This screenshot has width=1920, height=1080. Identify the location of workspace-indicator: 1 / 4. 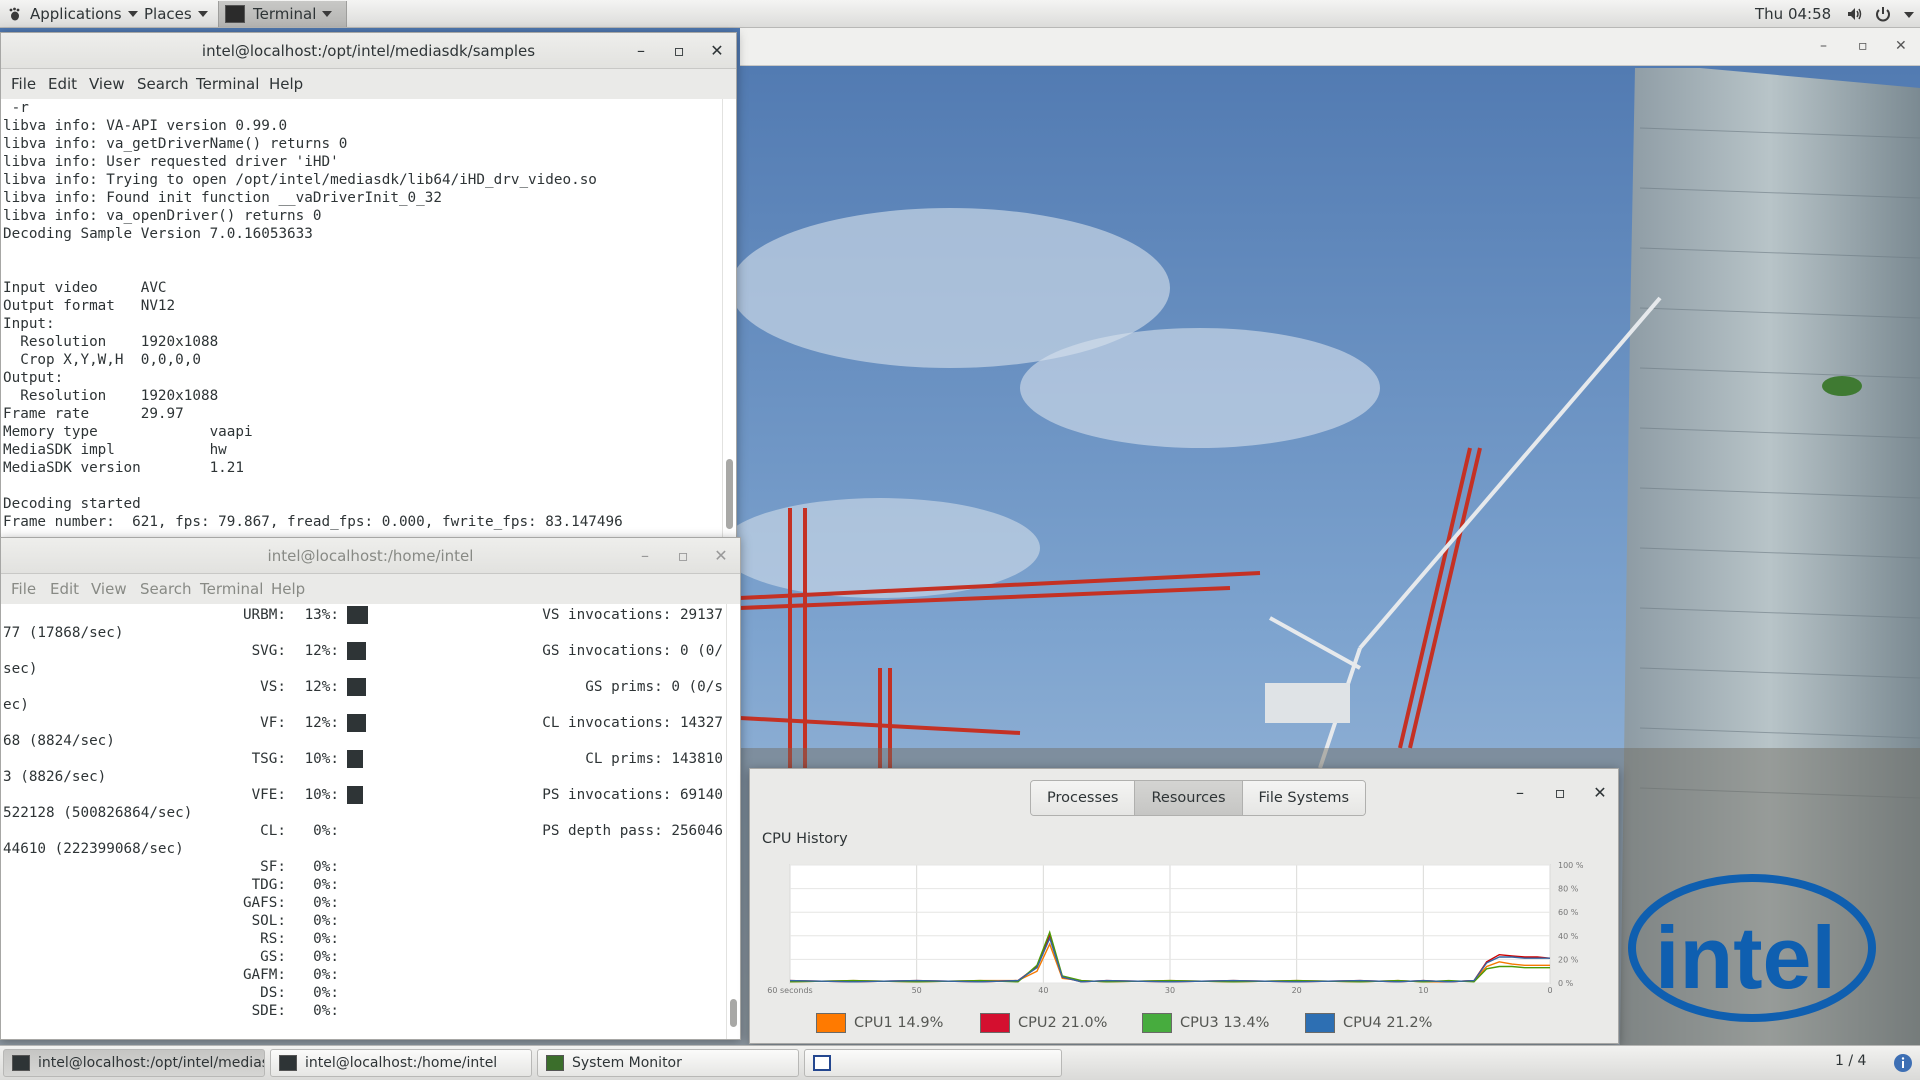
(1850, 1061).